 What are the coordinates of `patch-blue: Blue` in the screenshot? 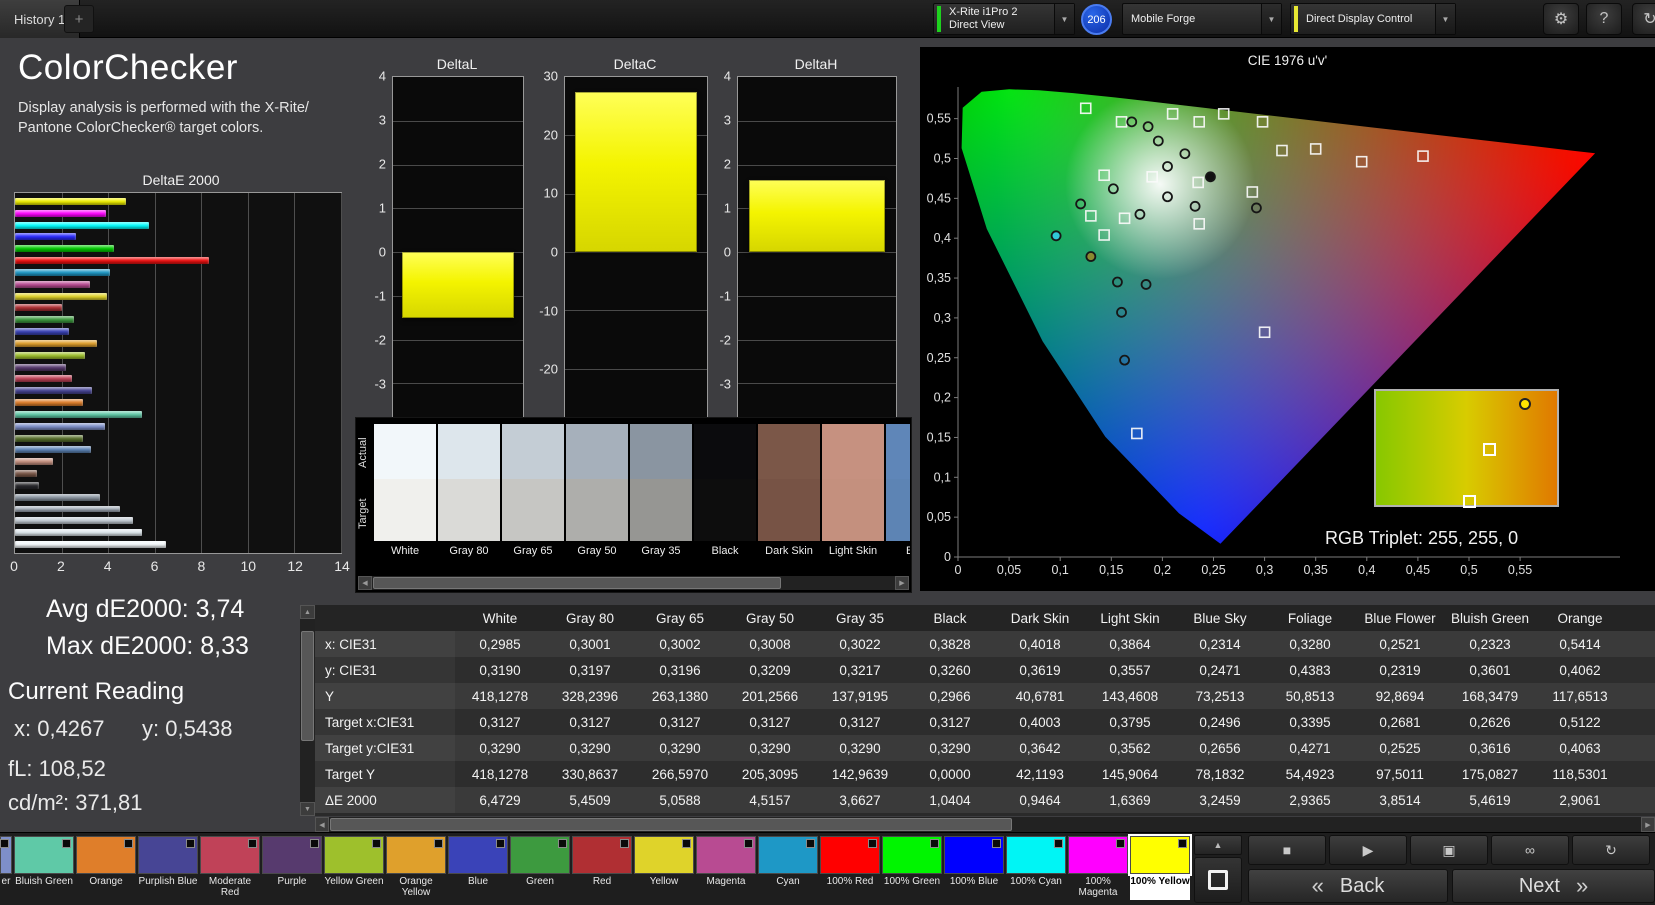 It's located at (478, 870).